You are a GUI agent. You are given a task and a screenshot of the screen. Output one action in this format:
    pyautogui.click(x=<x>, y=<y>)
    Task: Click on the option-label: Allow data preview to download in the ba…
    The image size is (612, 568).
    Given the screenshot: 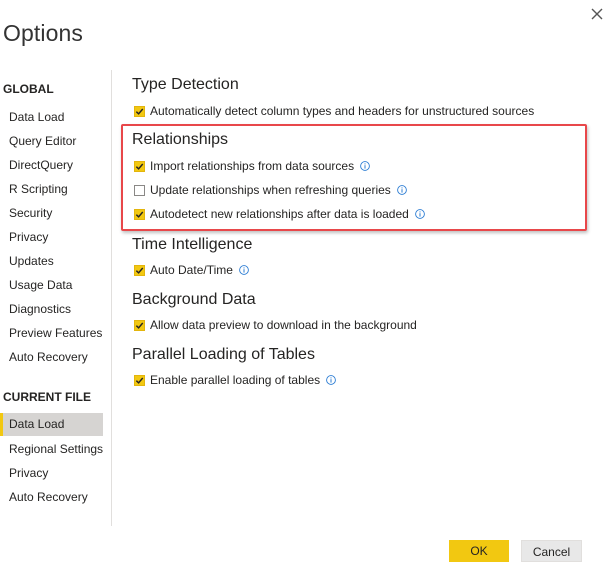 What is the action you would take?
    pyautogui.click(x=283, y=325)
    